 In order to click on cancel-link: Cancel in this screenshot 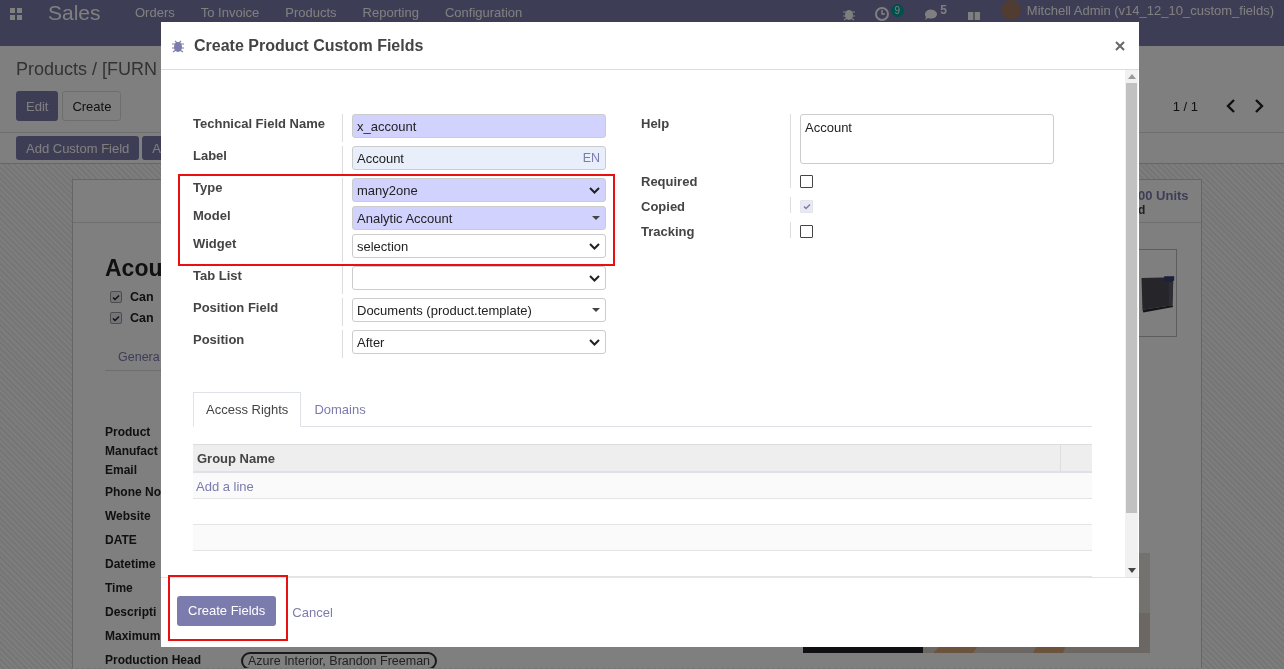, I will do `click(312, 612)`.